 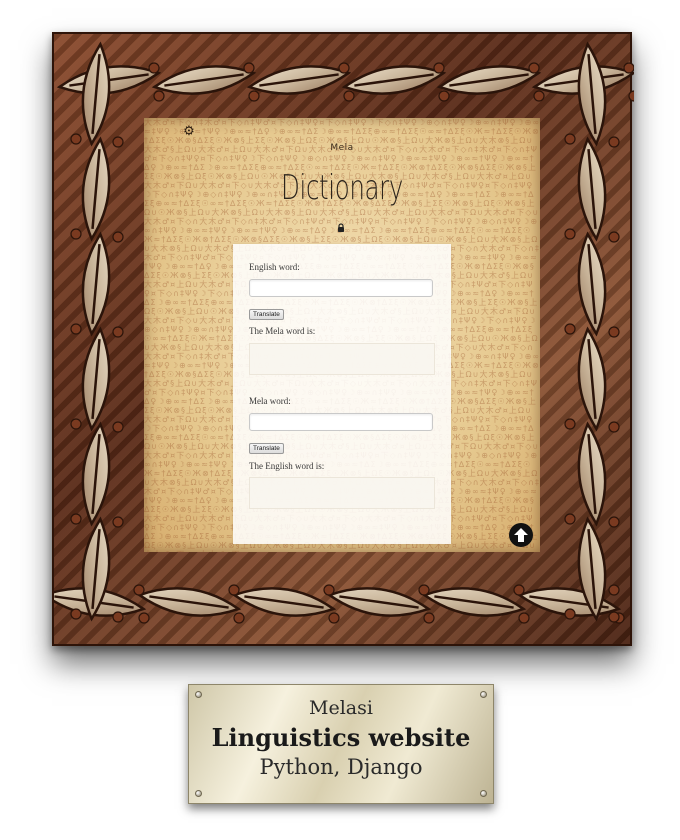 I want to click on plaque-project-type: Linguistics website, so click(x=341, y=737).